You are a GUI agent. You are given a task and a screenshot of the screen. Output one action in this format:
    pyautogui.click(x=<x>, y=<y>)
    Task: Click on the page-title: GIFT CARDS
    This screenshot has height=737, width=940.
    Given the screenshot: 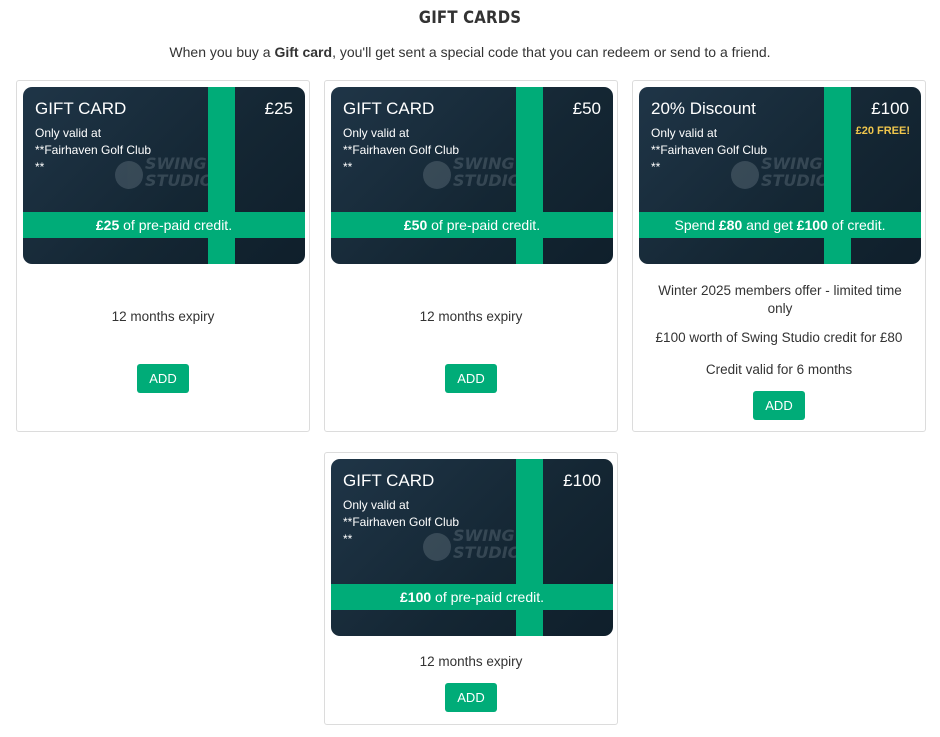 What is the action you would take?
    pyautogui.click(x=470, y=18)
    